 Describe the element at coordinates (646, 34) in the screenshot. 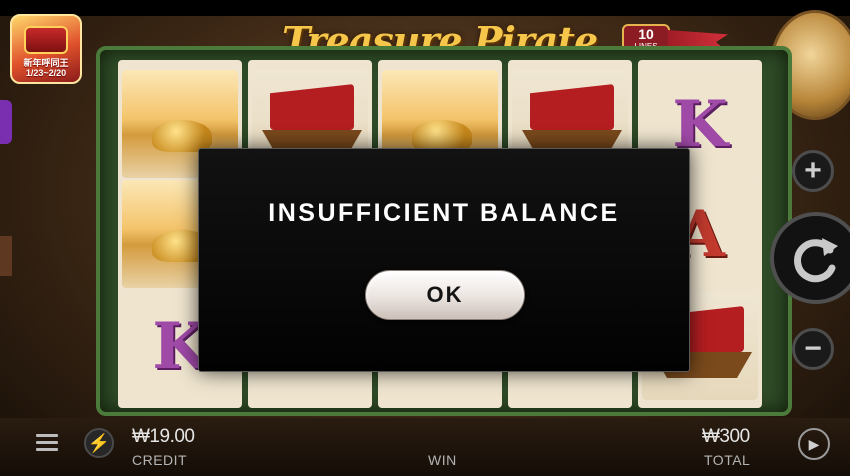

I see `lines-count: 10` at that location.